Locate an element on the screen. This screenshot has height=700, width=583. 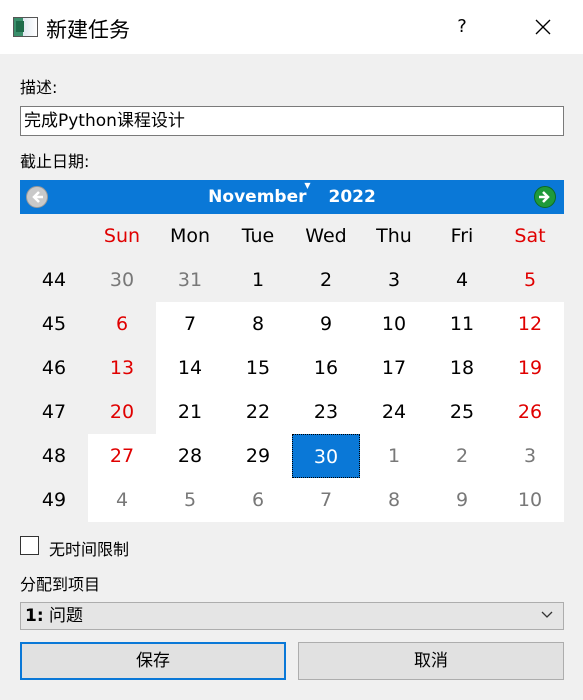
no-time-limit-checkbox is located at coordinates (29, 545).